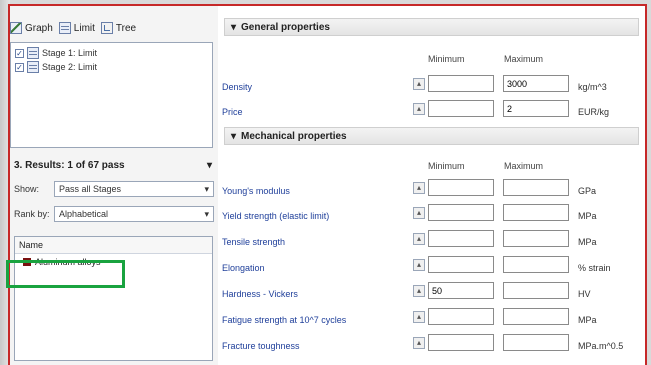  Describe the element at coordinates (601, 346) in the screenshot. I see `unit-label: MPa.m^0.5` at that location.